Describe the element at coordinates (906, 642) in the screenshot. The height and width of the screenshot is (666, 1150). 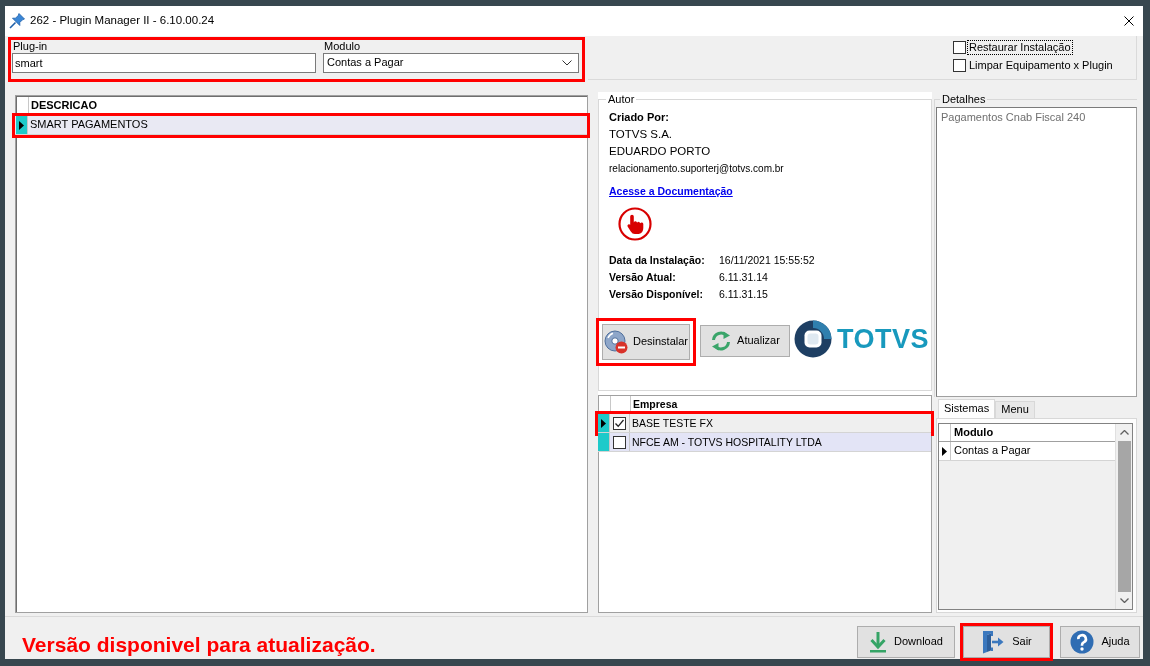
I see `download-button: Download` at that location.